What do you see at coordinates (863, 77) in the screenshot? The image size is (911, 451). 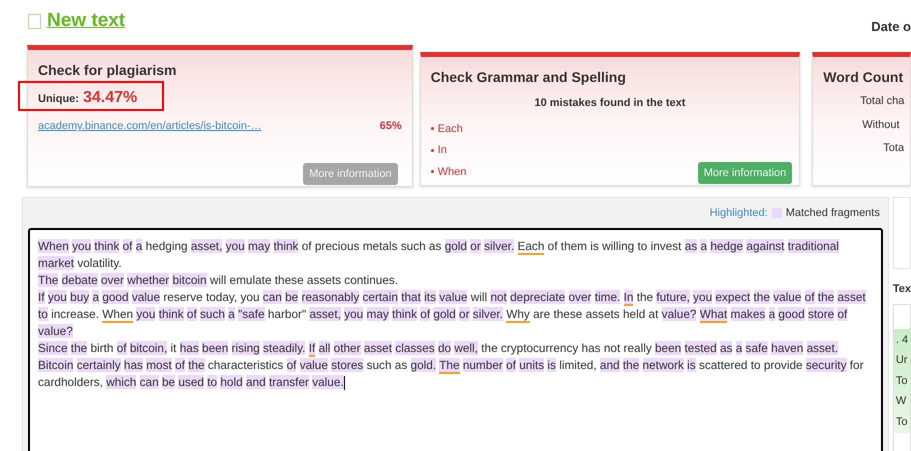 I see `card-title: Word Count` at bounding box center [863, 77].